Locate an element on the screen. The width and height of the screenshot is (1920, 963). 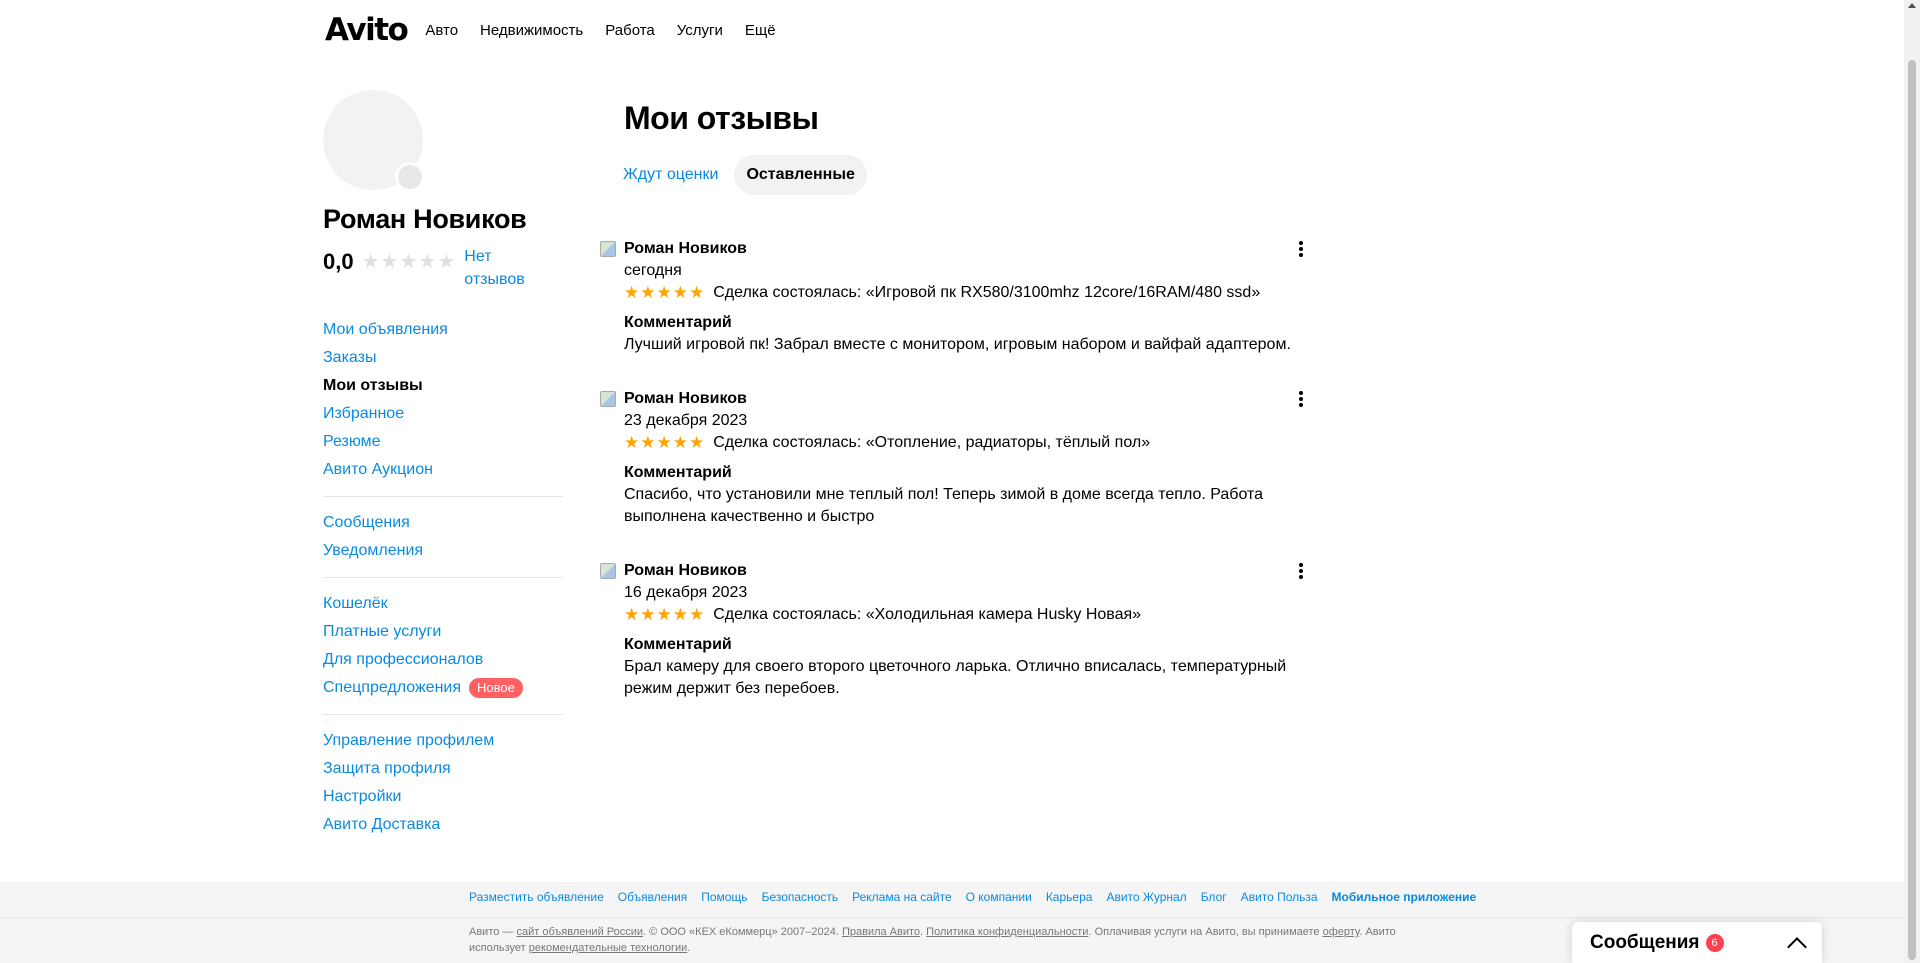
sidebar-item: Сообщения is located at coordinates (443, 523).